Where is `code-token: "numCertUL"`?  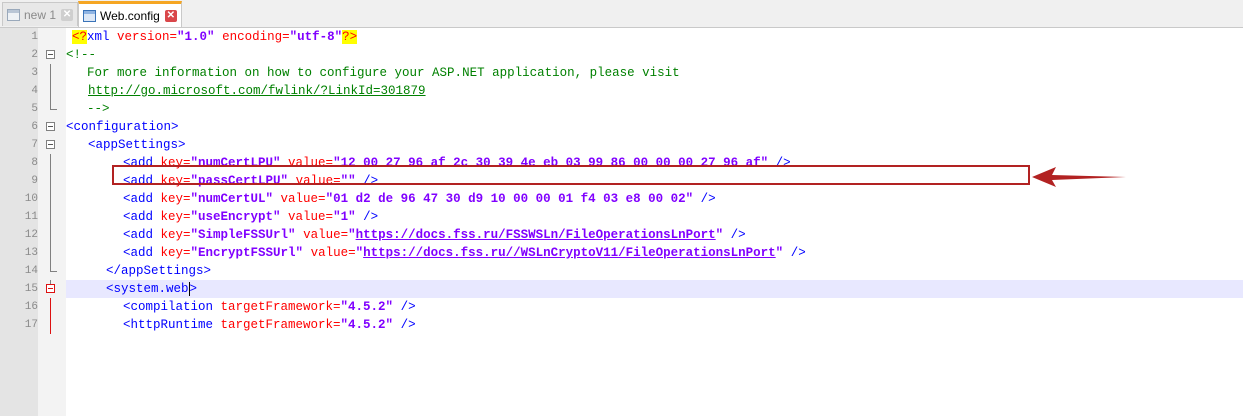 code-token: "numCertUL" is located at coordinates (232, 199).